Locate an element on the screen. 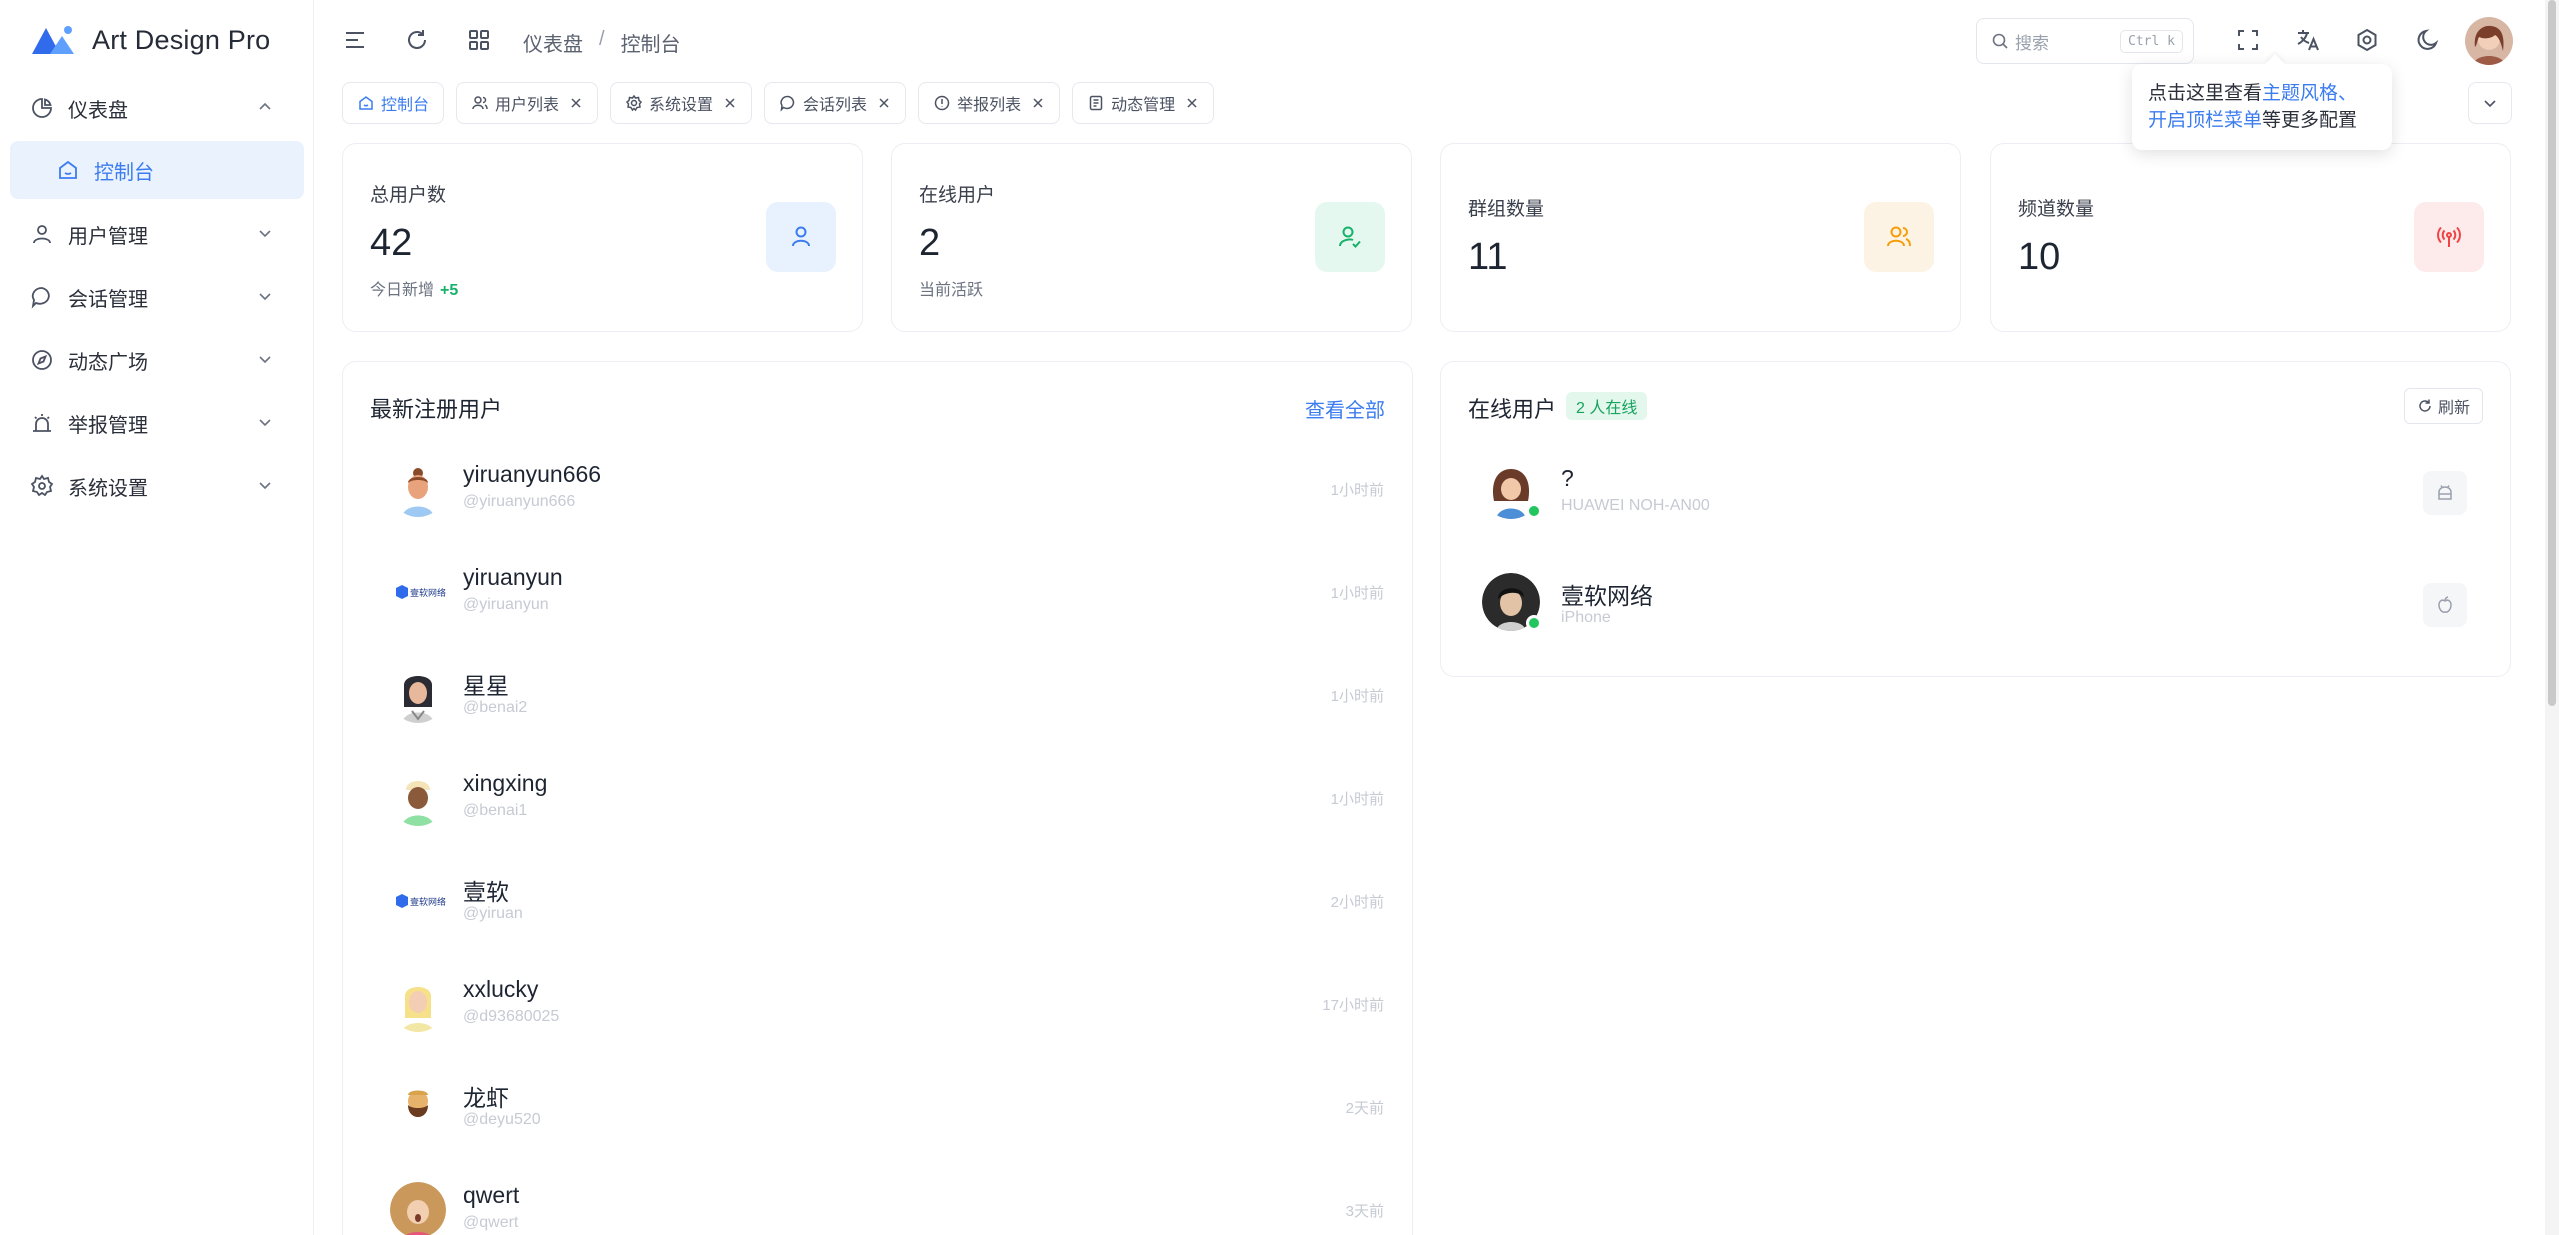  user-handle: @benai1 is located at coordinates (495, 810).